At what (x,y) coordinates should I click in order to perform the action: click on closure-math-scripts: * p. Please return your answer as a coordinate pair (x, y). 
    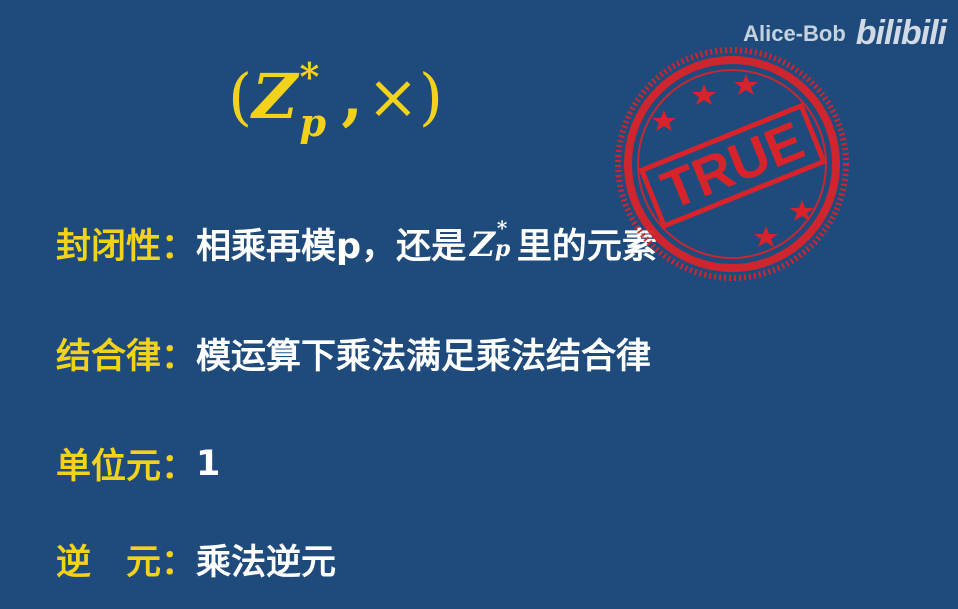
    Looking at the image, I should click on (504, 239).